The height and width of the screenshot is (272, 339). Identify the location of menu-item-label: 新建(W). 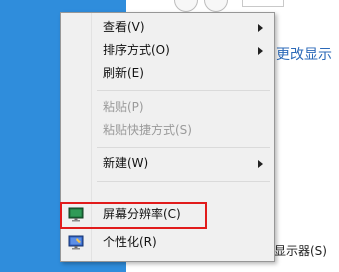
(126, 163).